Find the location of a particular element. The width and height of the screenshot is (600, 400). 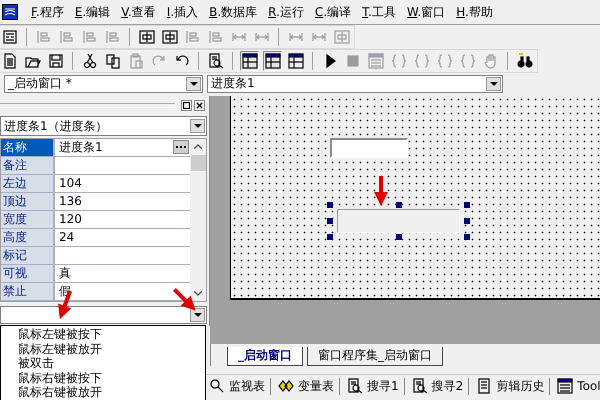

diamonds-icon is located at coordinates (286, 386).